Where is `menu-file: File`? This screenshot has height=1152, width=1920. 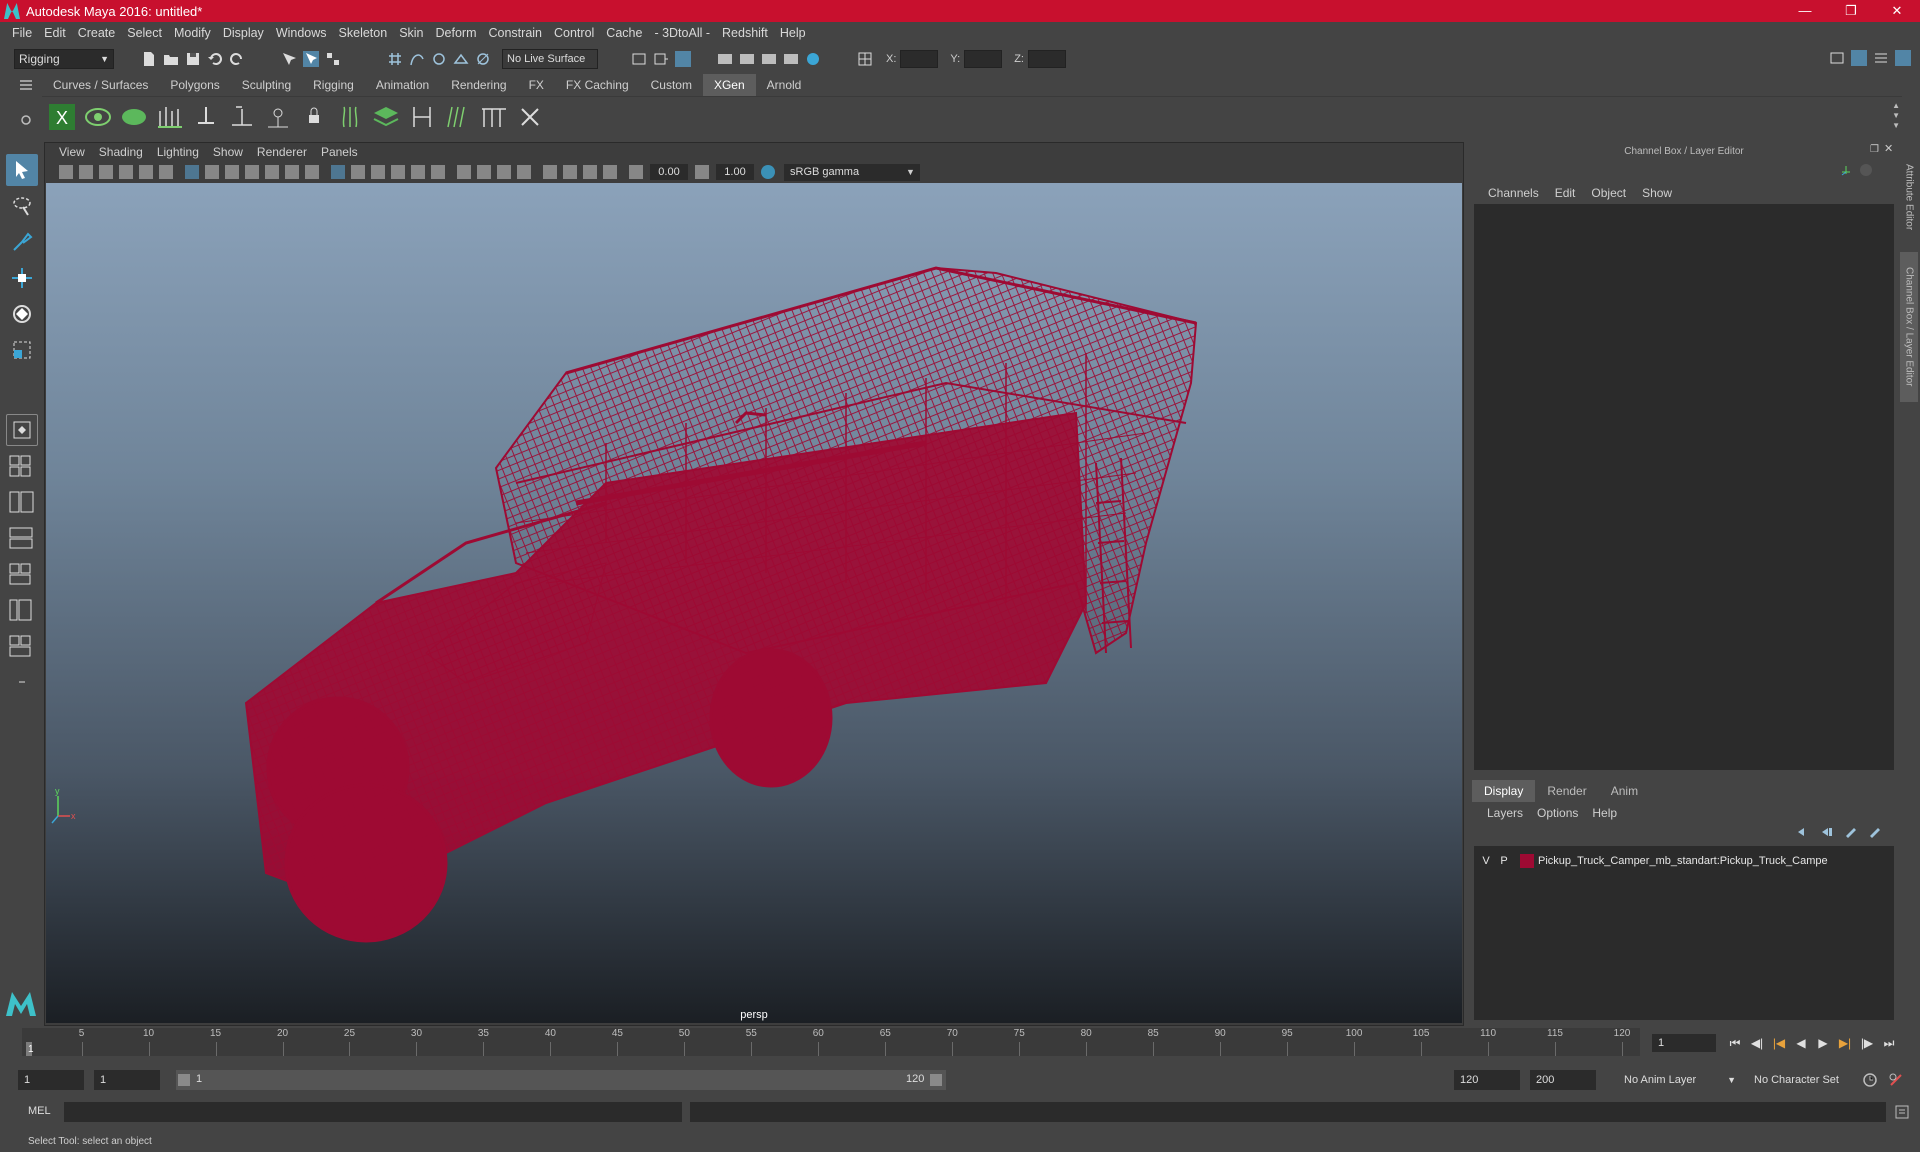 menu-file: File is located at coordinates (22, 33).